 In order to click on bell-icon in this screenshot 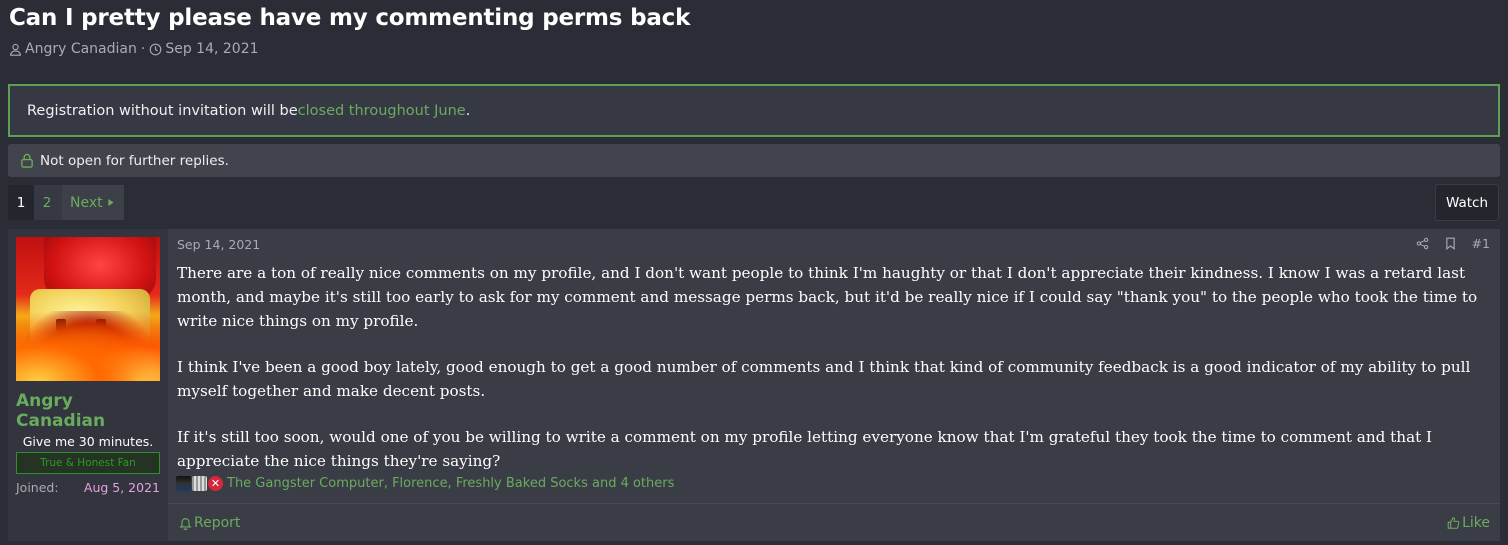, I will do `click(185, 523)`.